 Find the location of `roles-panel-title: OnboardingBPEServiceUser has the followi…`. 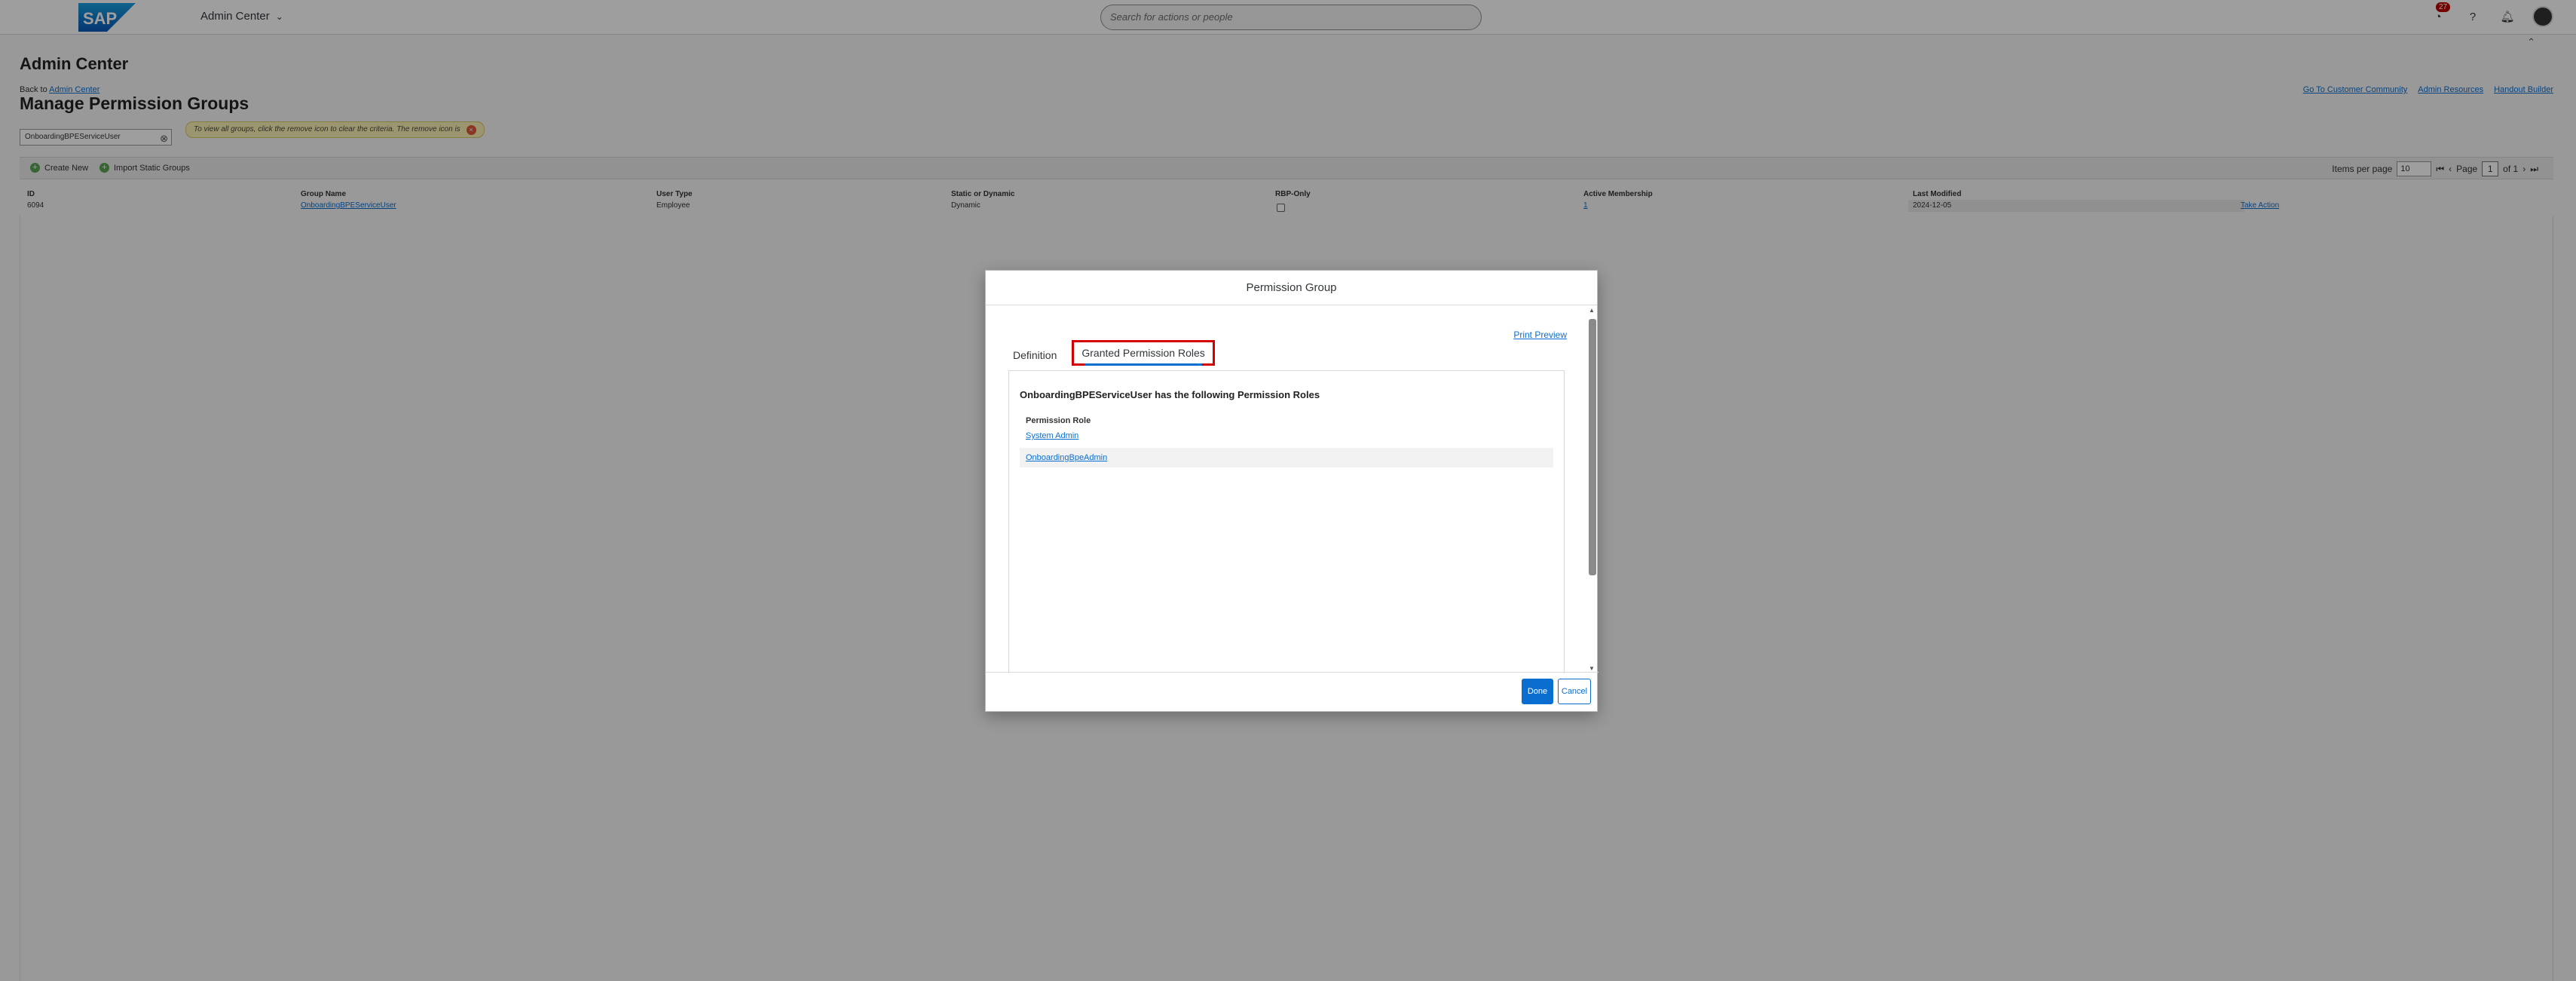

roles-panel-title: OnboardingBPEServiceUser has the followi… is located at coordinates (1170, 395).